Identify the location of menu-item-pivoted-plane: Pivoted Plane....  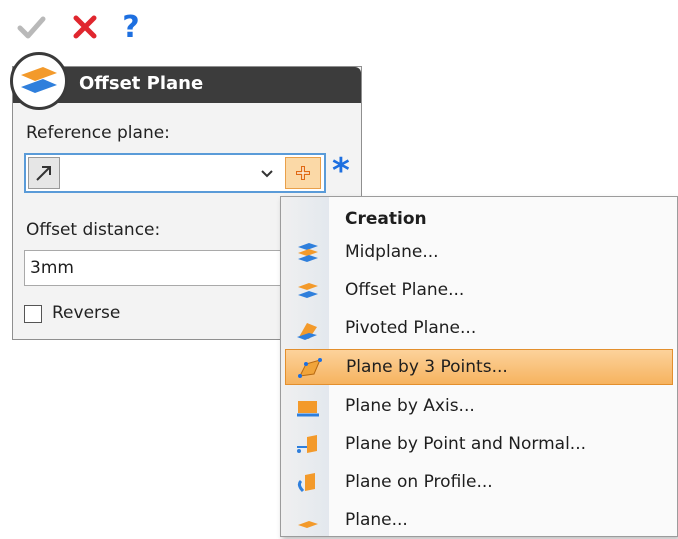
(479, 329).